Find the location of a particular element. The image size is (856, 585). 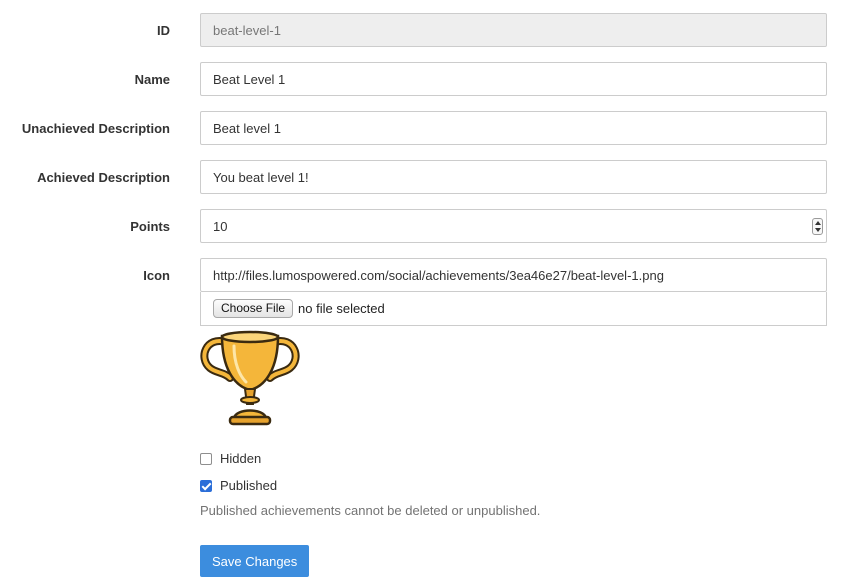

points-input: 10 is located at coordinates (513, 226).